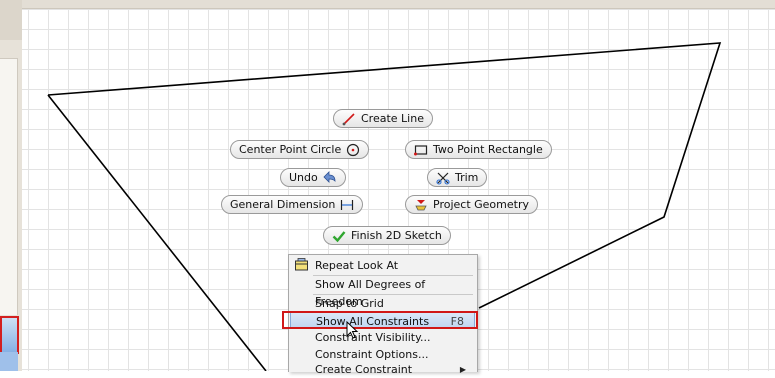 The width and height of the screenshot is (775, 378). Describe the element at coordinates (283, 204) in the screenshot. I see `general-dimension-label: General Dimension` at that location.